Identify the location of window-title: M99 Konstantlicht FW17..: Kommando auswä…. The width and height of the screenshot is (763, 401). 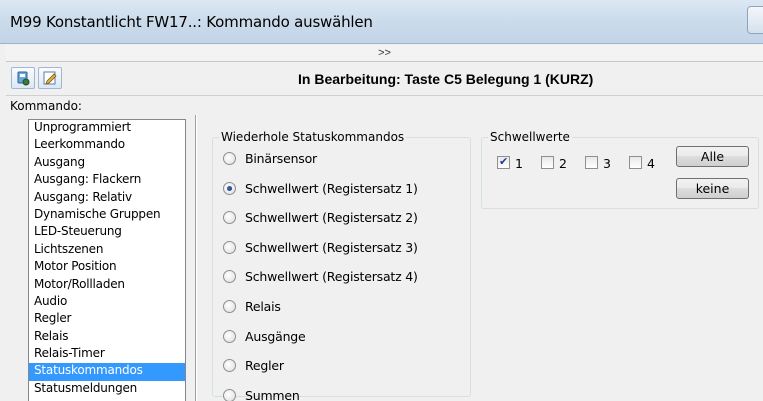
(191, 22).